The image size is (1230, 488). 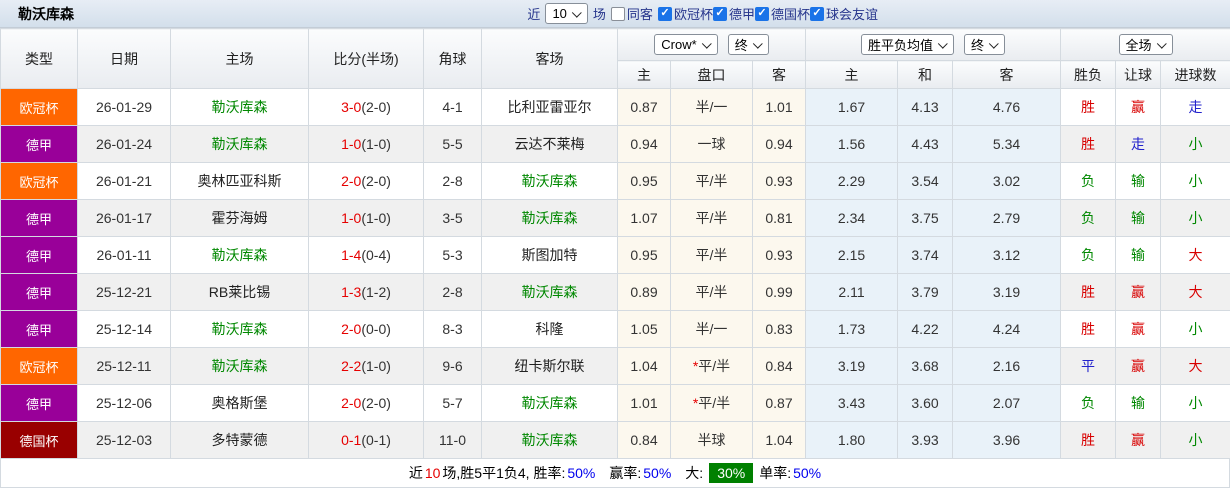 What do you see at coordinates (1007, 74) in the screenshot?
I see `col-header-avg-away: 客` at bounding box center [1007, 74].